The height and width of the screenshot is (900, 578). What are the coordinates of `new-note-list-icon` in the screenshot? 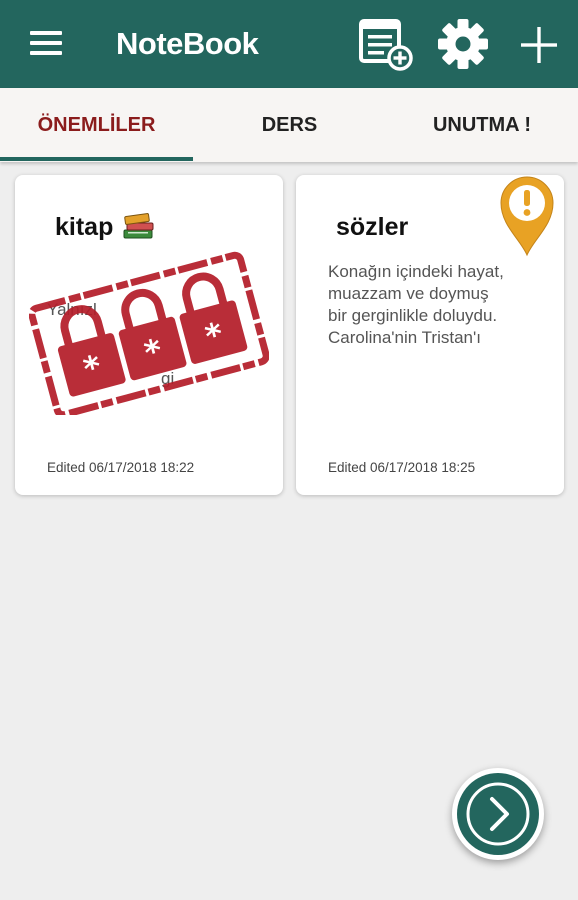 It's located at (386, 44).